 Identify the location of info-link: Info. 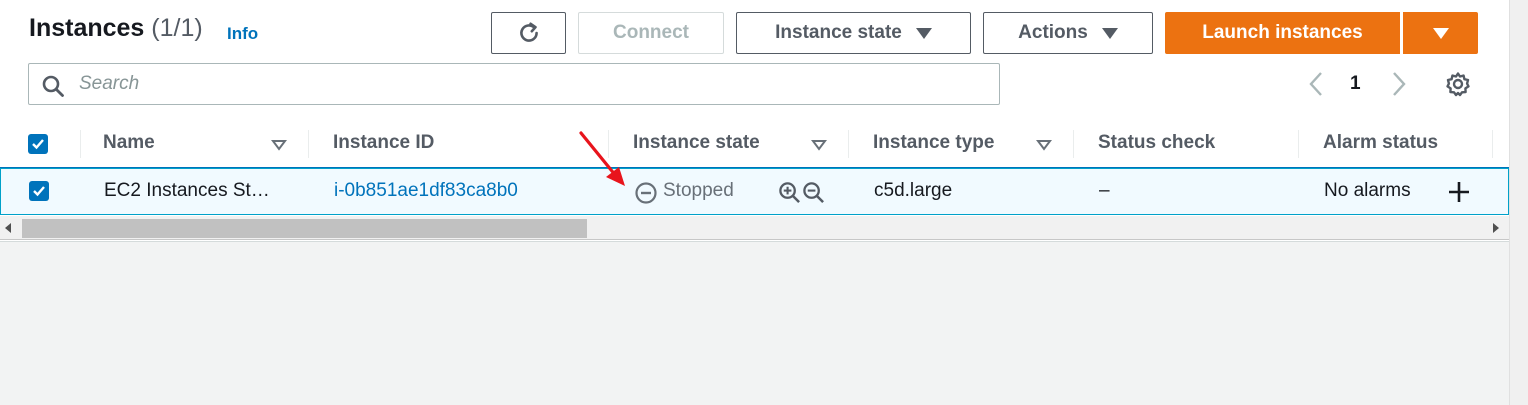
(242, 34).